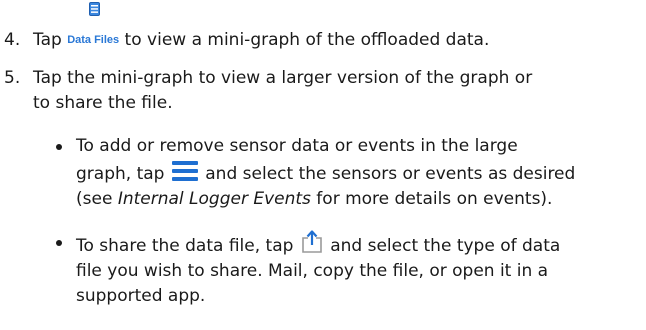 This screenshot has width=646, height=330. Describe the element at coordinates (123, 174) in the screenshot. I see `bullet-text-segment: graph, tap` at that location.